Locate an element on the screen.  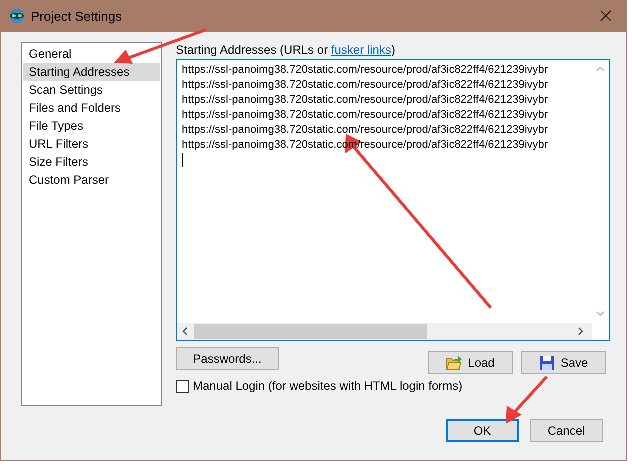
fusker-link: fusker links is located at coordinates (361, 50).